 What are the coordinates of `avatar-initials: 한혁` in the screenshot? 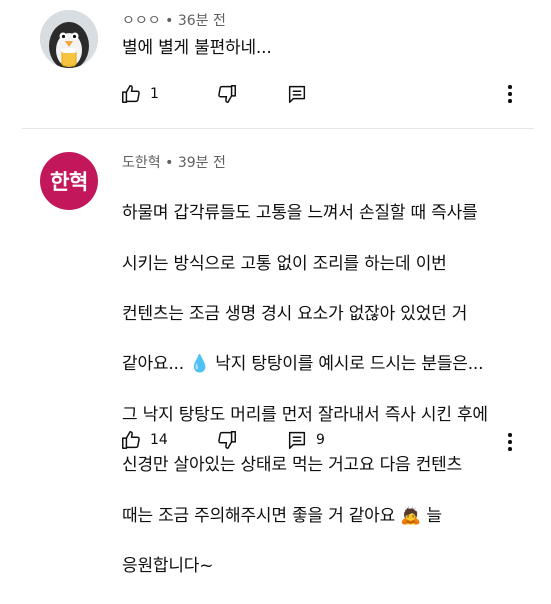 It's located at (69, 182).